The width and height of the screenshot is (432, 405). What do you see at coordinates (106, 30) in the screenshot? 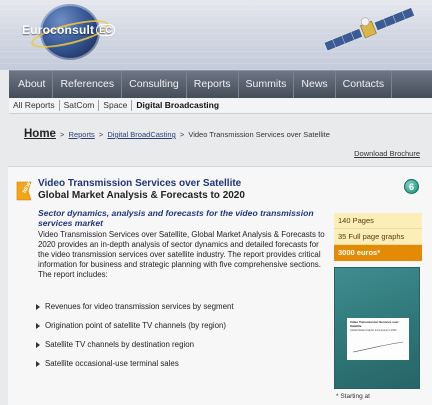
I see `logo-mark: EC` at bounding box center [106, 30].